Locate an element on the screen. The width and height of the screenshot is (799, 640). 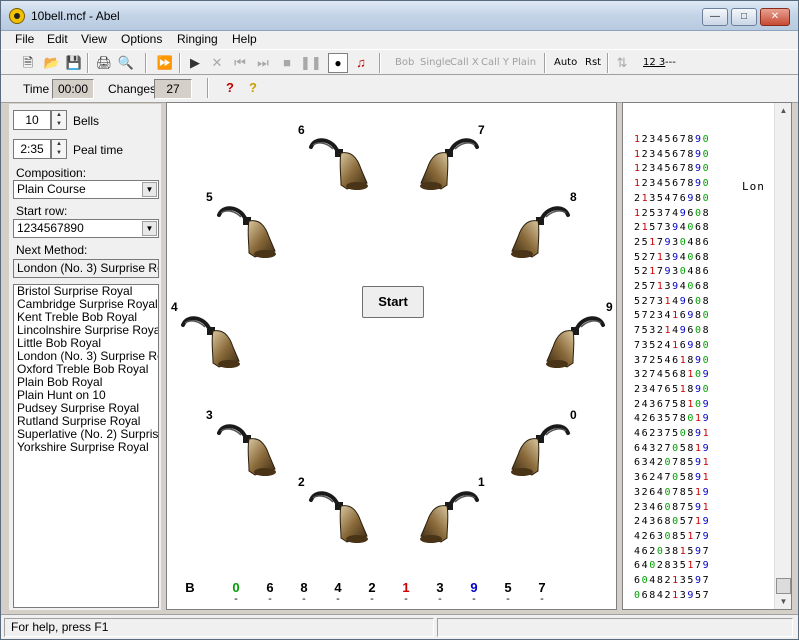
fast-forward-icon: ⏩ is located at coordinates (165, 63).